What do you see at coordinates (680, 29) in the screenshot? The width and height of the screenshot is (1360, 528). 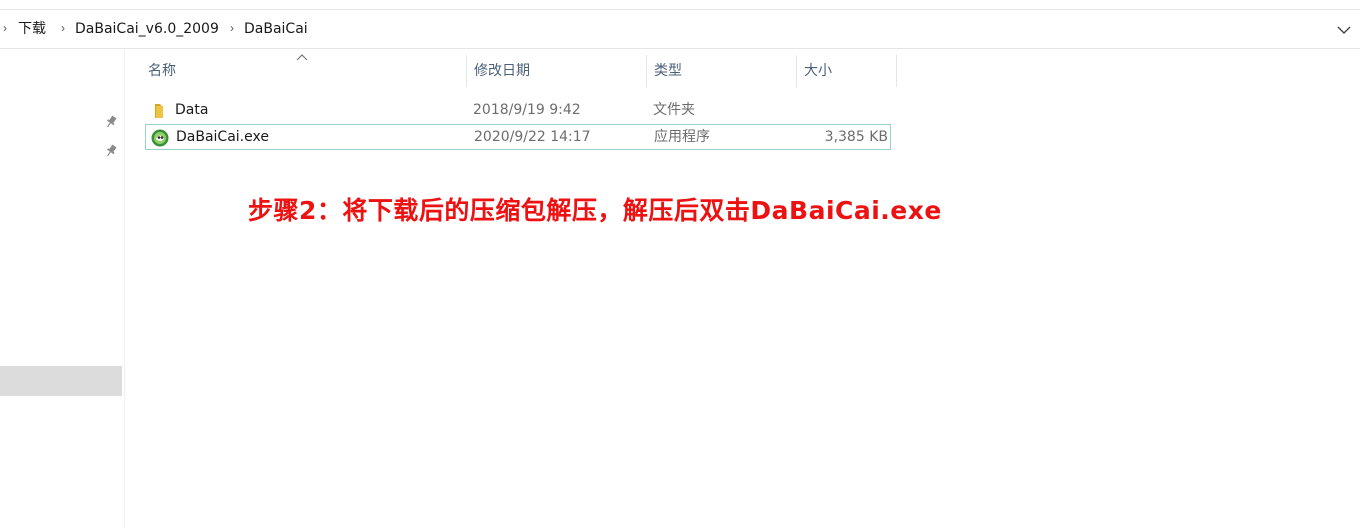 I see `address-bar: › 下载 › DaBaiCai_v6.0_2009 › DaBaiCai` at bounding box center [680, 29].